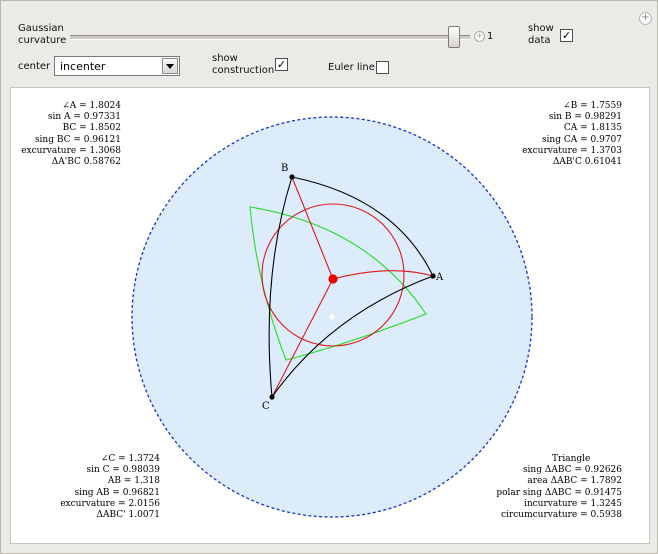  I want to click on data-line: sin A = 0.97331, so click(84, 117).